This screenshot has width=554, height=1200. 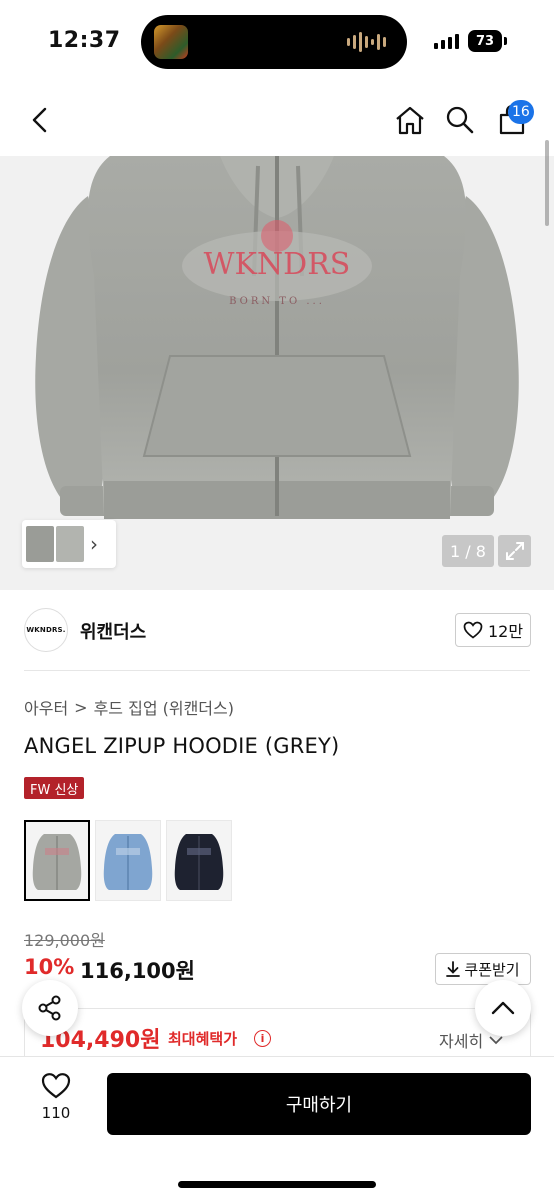 I want to click on blue-hoodie-thumbnail, so click(x=128, y=861).